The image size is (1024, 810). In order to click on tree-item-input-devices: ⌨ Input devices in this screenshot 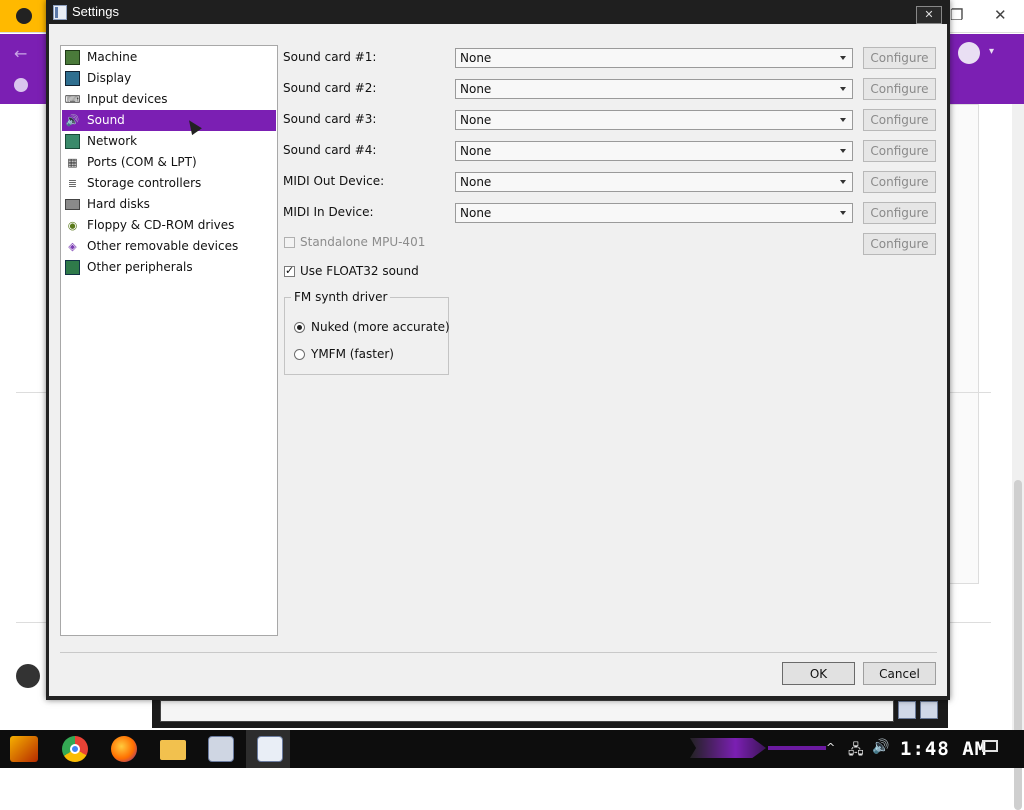, I will do `click(169, 99)`.